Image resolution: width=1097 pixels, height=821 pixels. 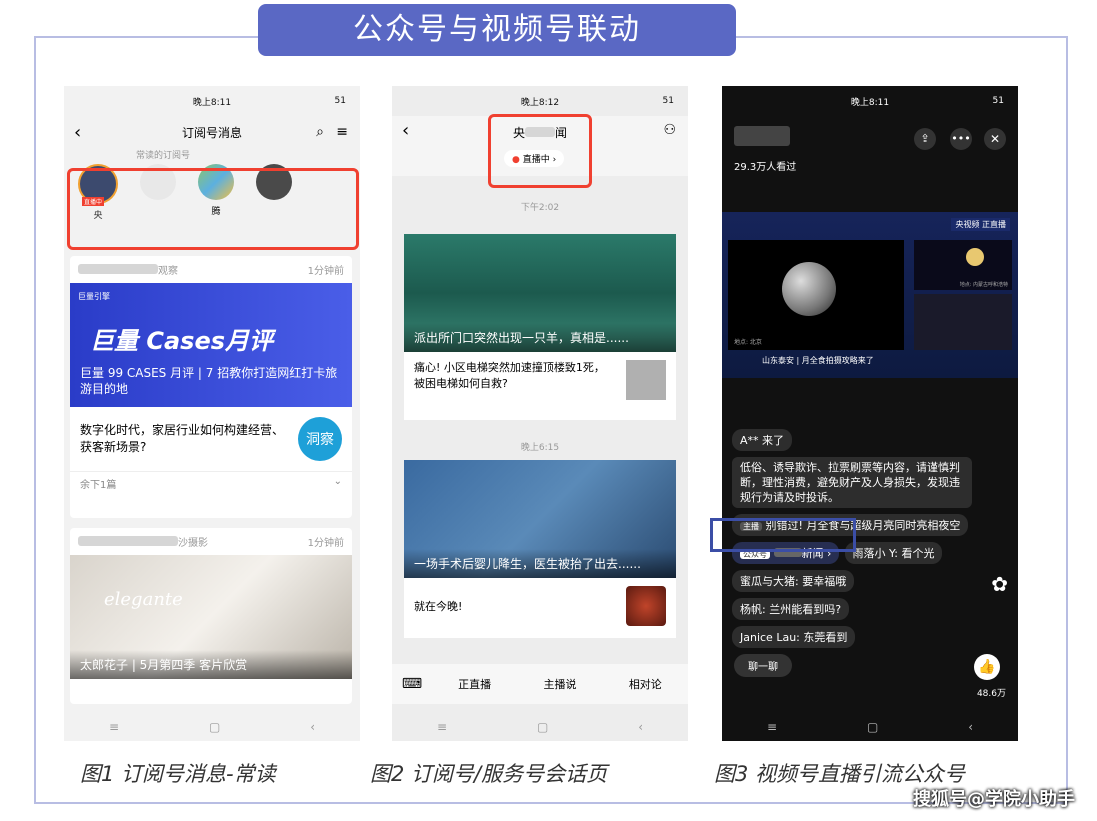 I want to click on news-sub-title: 痛心! 小区电梯突然加速撞顶楼致1死，被困电梯如何自救?, so click(x=509, y=375).